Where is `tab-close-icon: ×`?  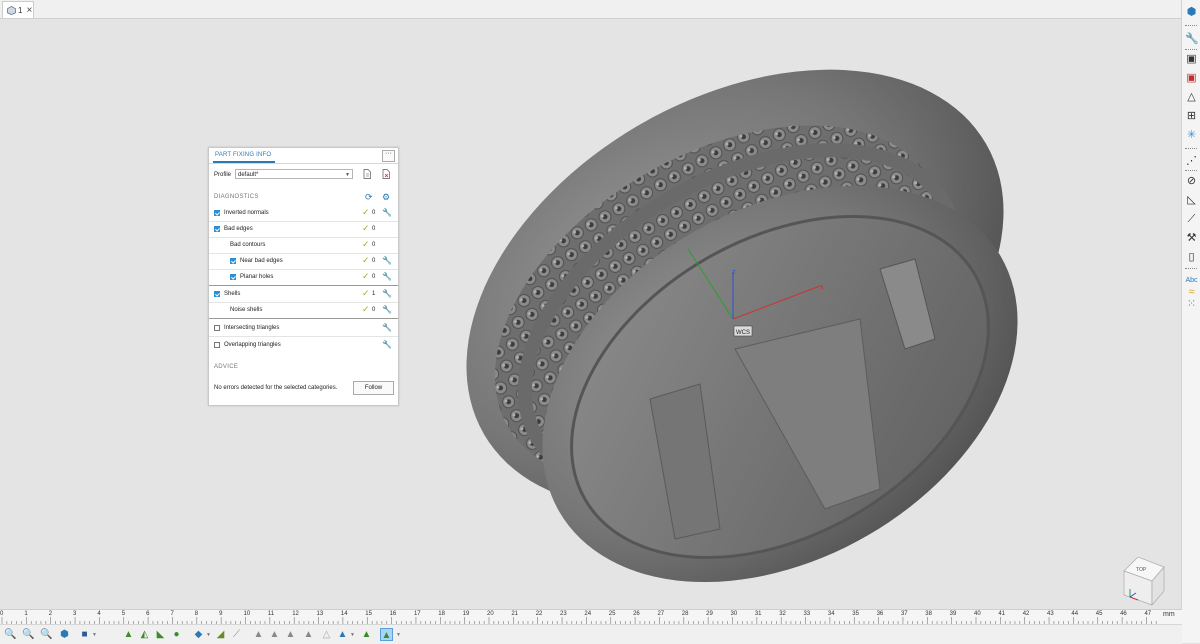 tab-close-icon: × is located at coordinates (29, 10).